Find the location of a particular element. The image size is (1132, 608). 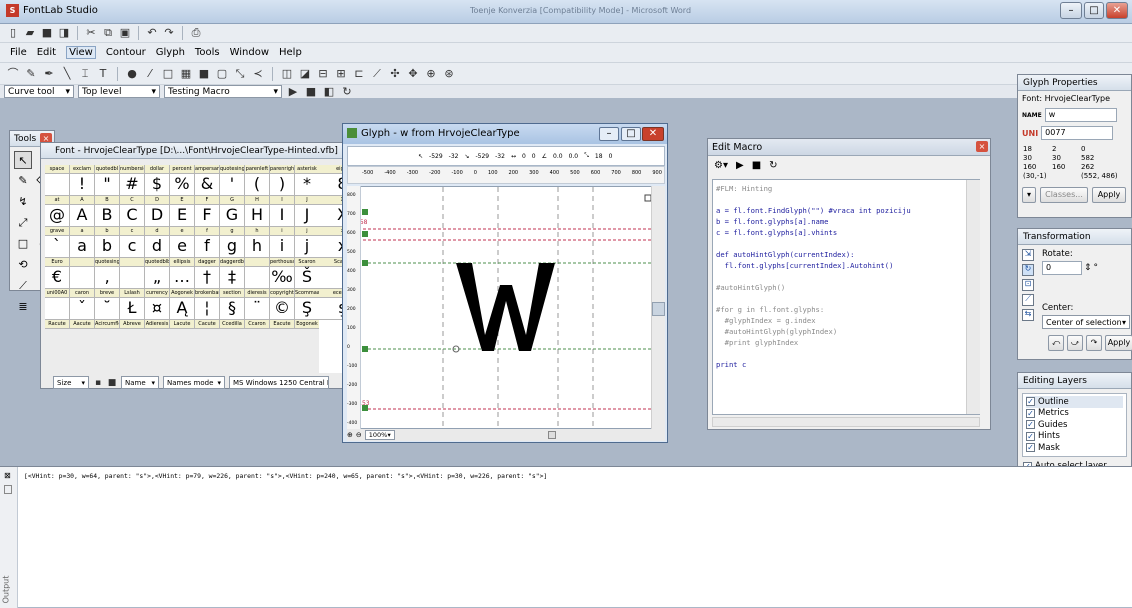

caption-selector: Name ▾ is located at coordinates (140, 382).